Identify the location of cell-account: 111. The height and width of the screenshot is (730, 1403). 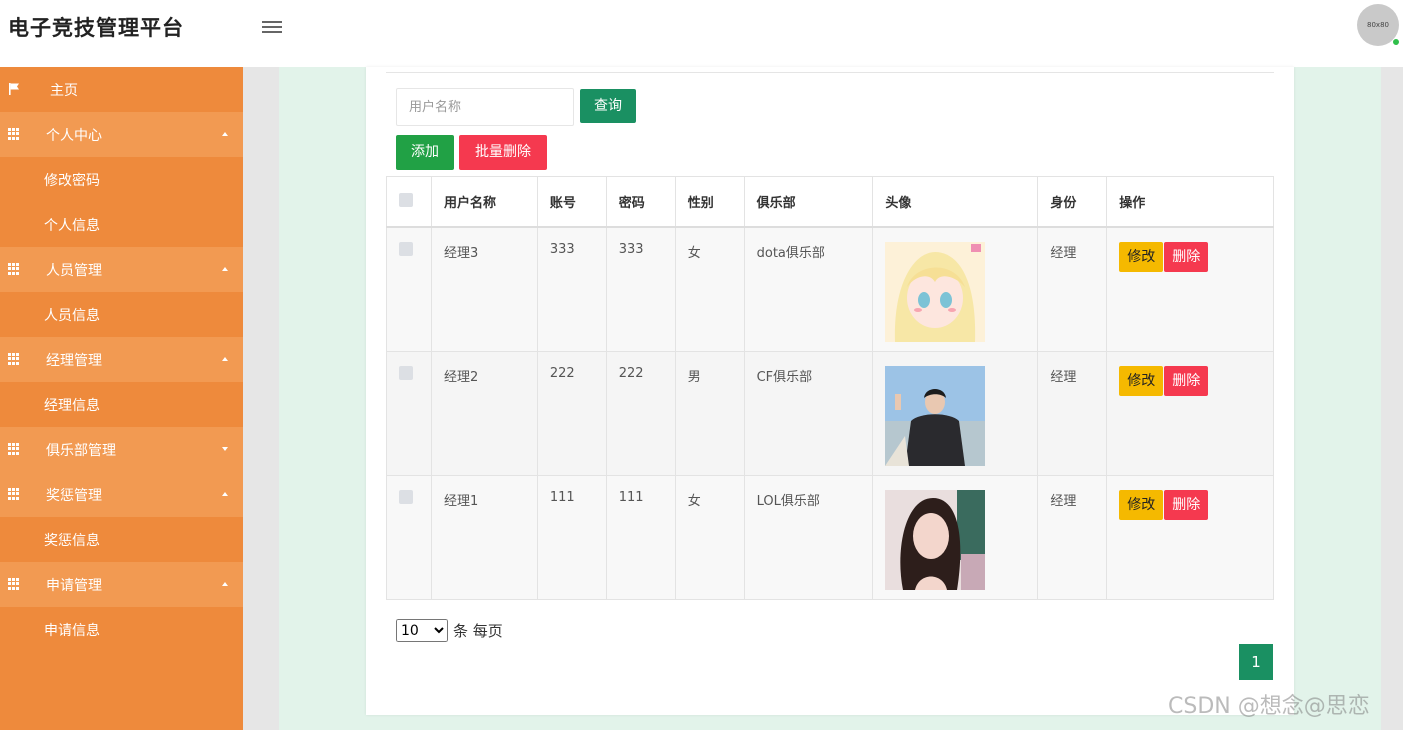
(571, 537).